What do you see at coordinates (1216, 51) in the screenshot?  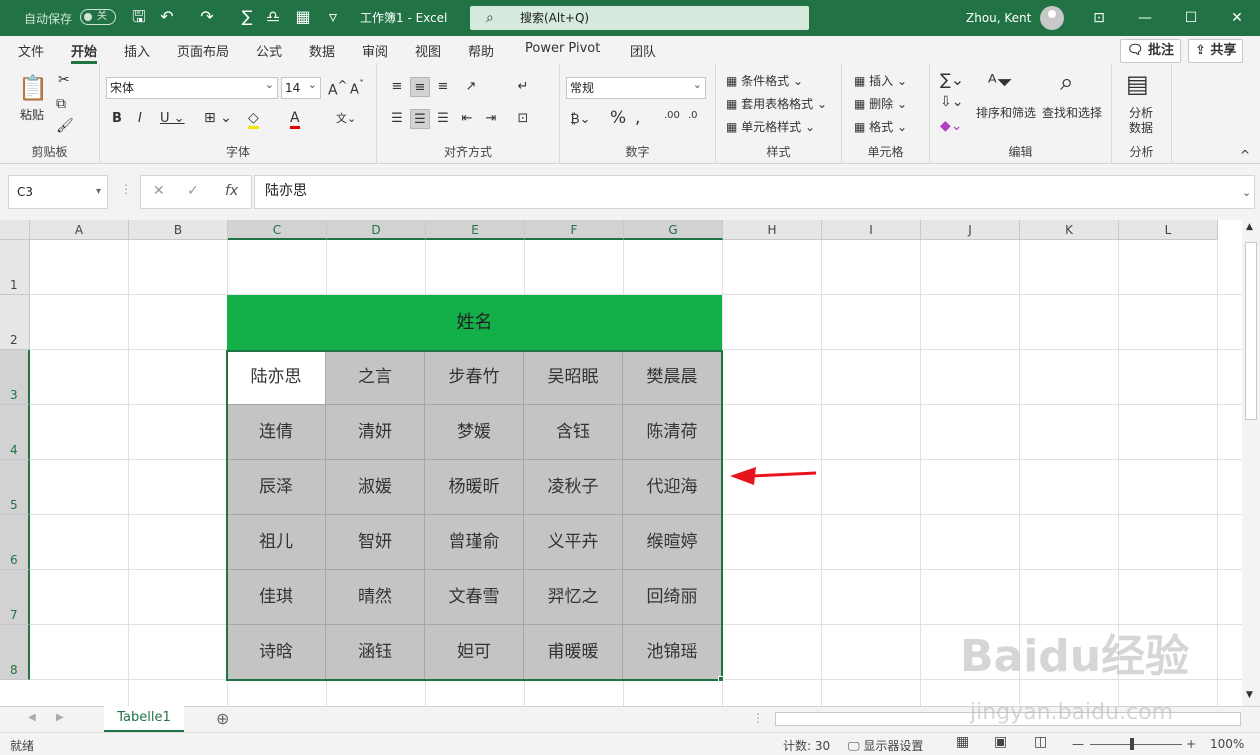 I see `share-button: ⇪ 共享` at bounding box center [1216, 51].